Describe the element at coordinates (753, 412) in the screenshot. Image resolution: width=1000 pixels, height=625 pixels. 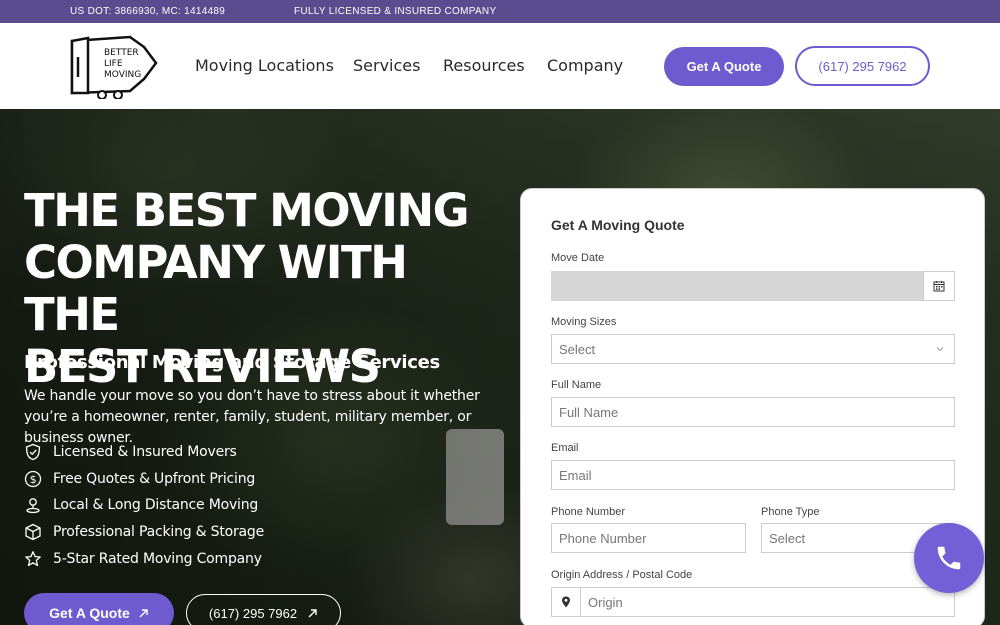
I see `full-name-input: Full Name` at that location.